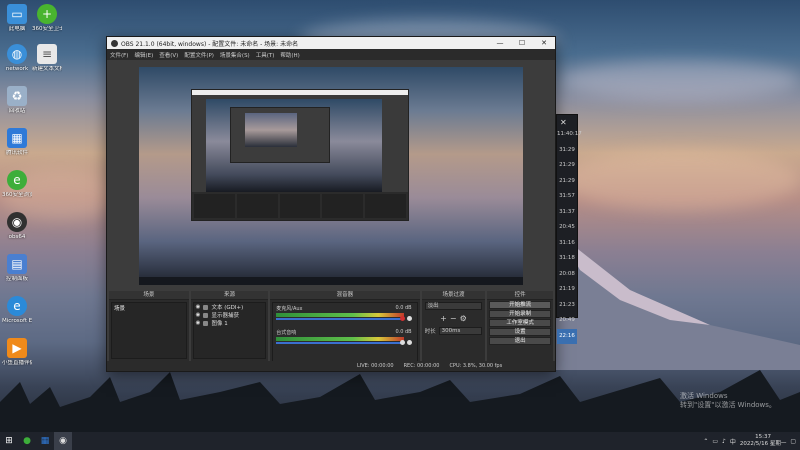 This screenshot has width=800, height=450. Describe the element at coordinates (17, 18) in the screenshot. I see `desktop-icon-computer: ▭ 此电脑` at that location.